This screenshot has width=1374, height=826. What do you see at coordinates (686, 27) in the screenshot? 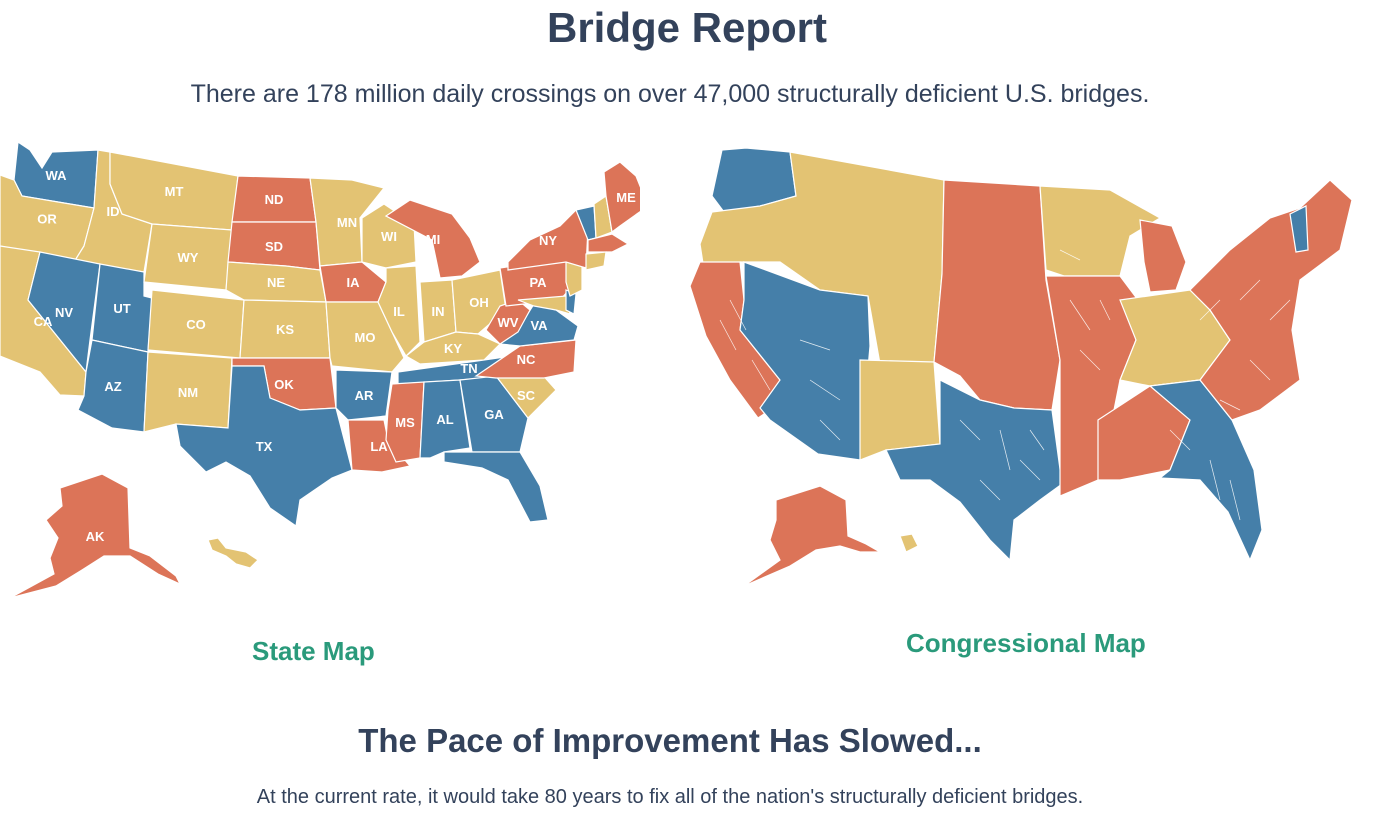
I see `page-title: Bridge Report` at bounding box center [686, 27].